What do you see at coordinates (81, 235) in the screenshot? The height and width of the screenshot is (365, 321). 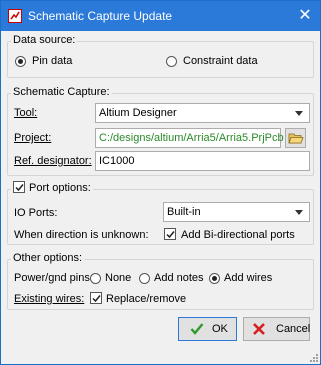 I see `unknown-direction-label: When direction is unknown:` at bounding box center [81, 235].